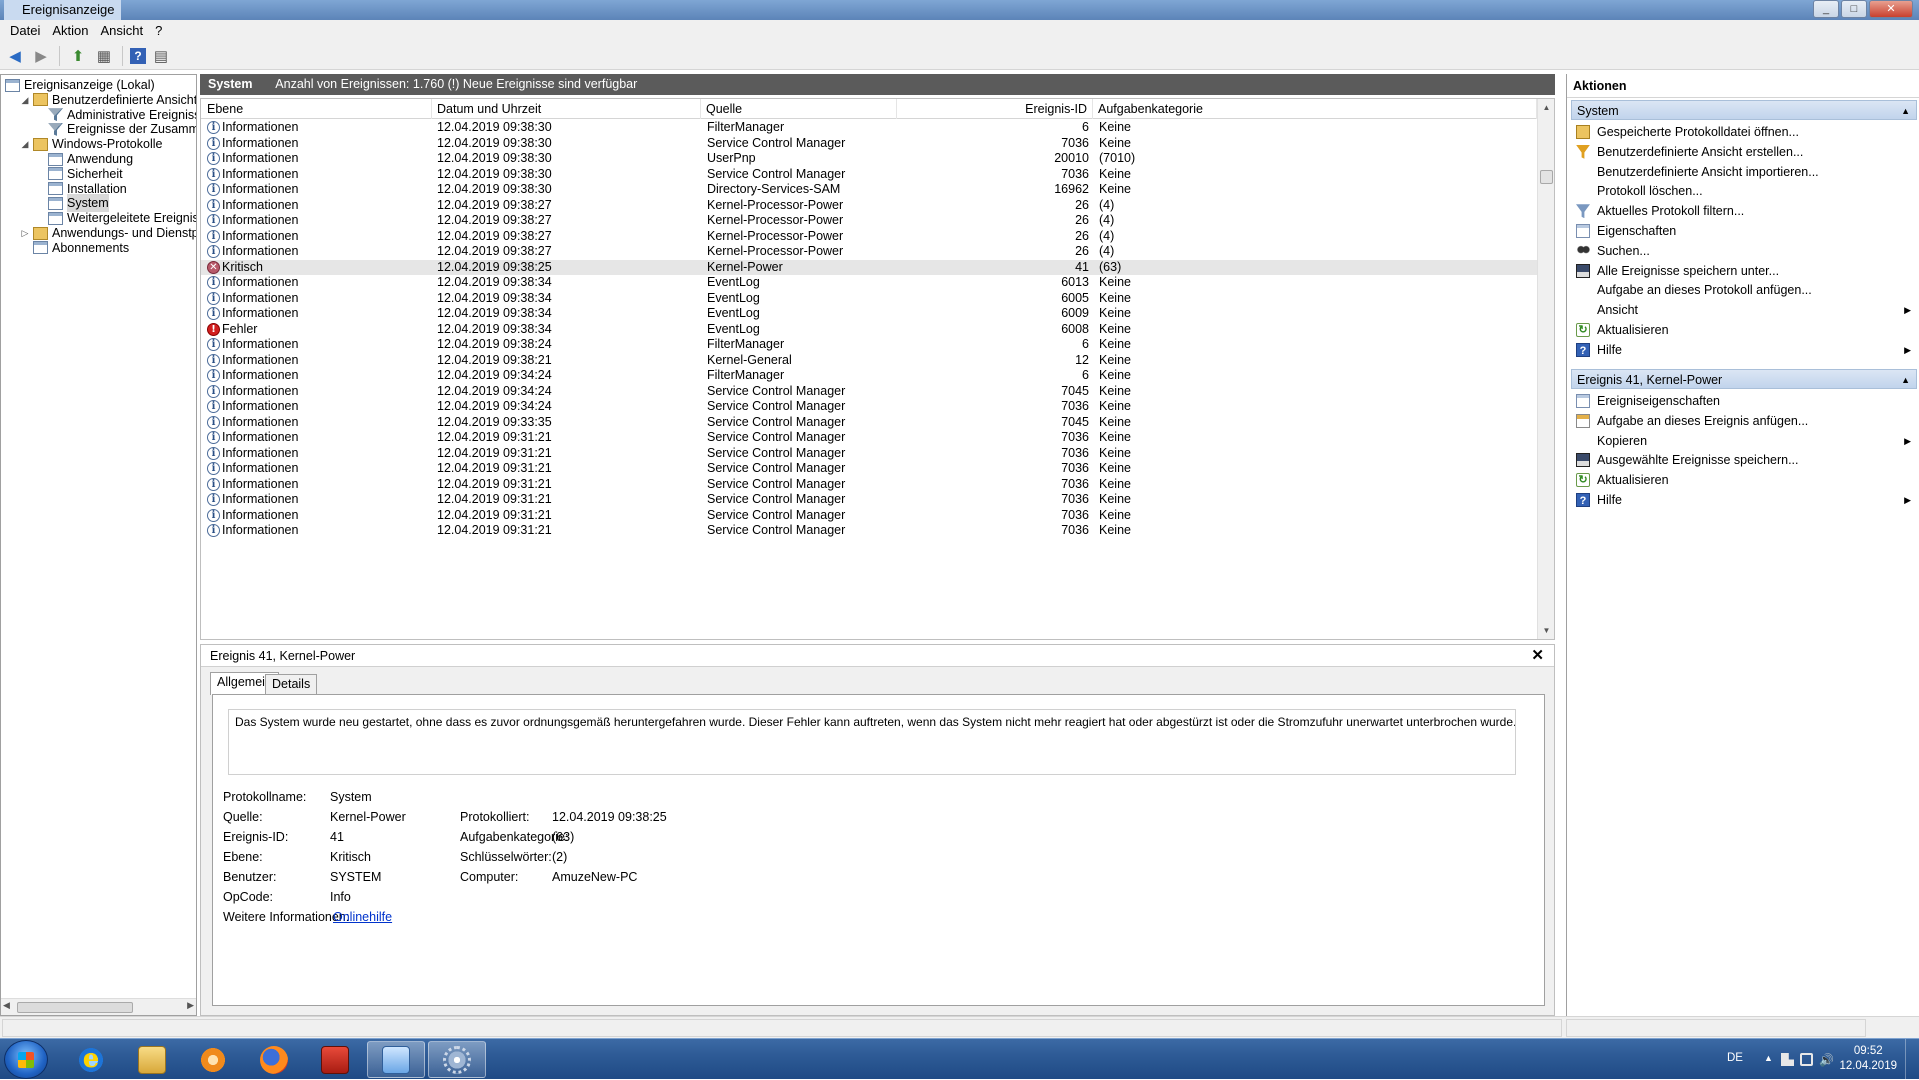 This screenshot has width=1919, height=1080. I want to click on event-list-scrollbar: ▲ ▼, so click(1545, 369).